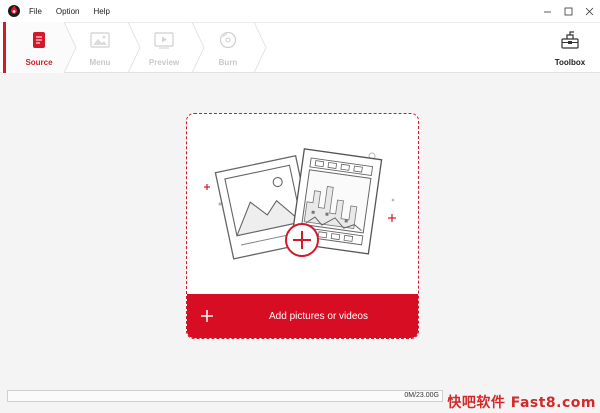 The width and height of the screenshot is (600, 413). Describe the element at coordinates (164, 40) in the screenshot. I see `play-icon` at that location.